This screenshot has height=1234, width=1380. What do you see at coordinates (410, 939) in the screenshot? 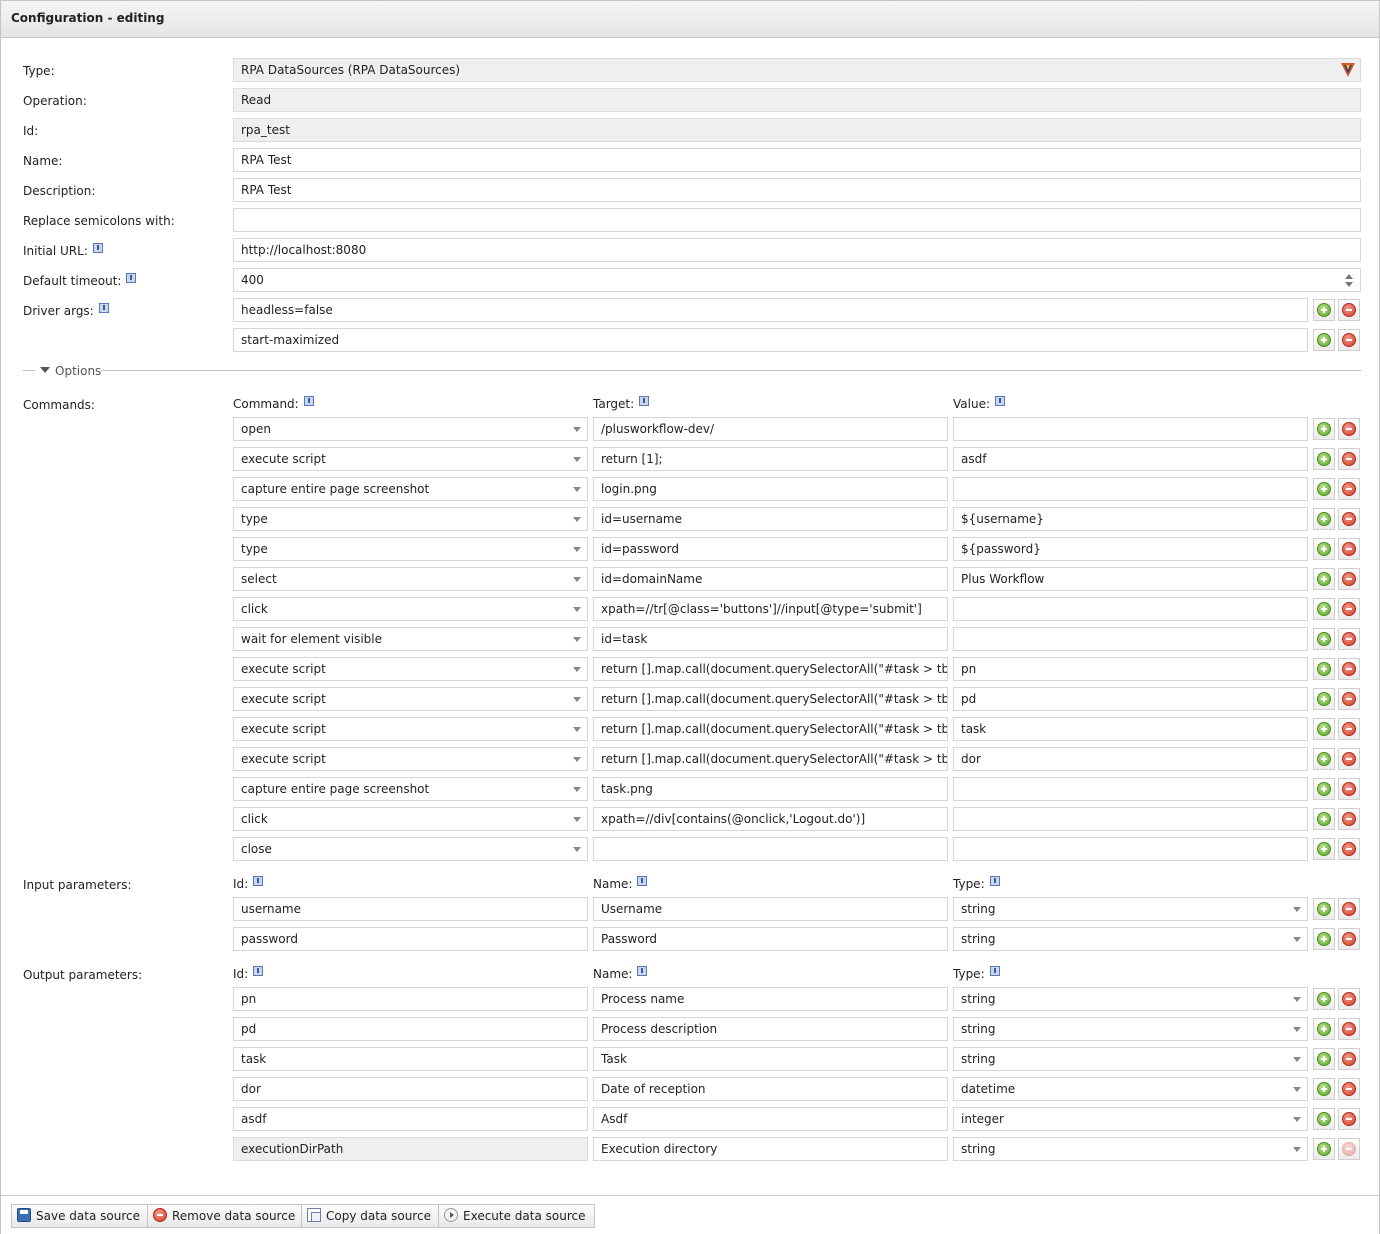
I see `input-param-id: password` at bounding box center [410, 939].